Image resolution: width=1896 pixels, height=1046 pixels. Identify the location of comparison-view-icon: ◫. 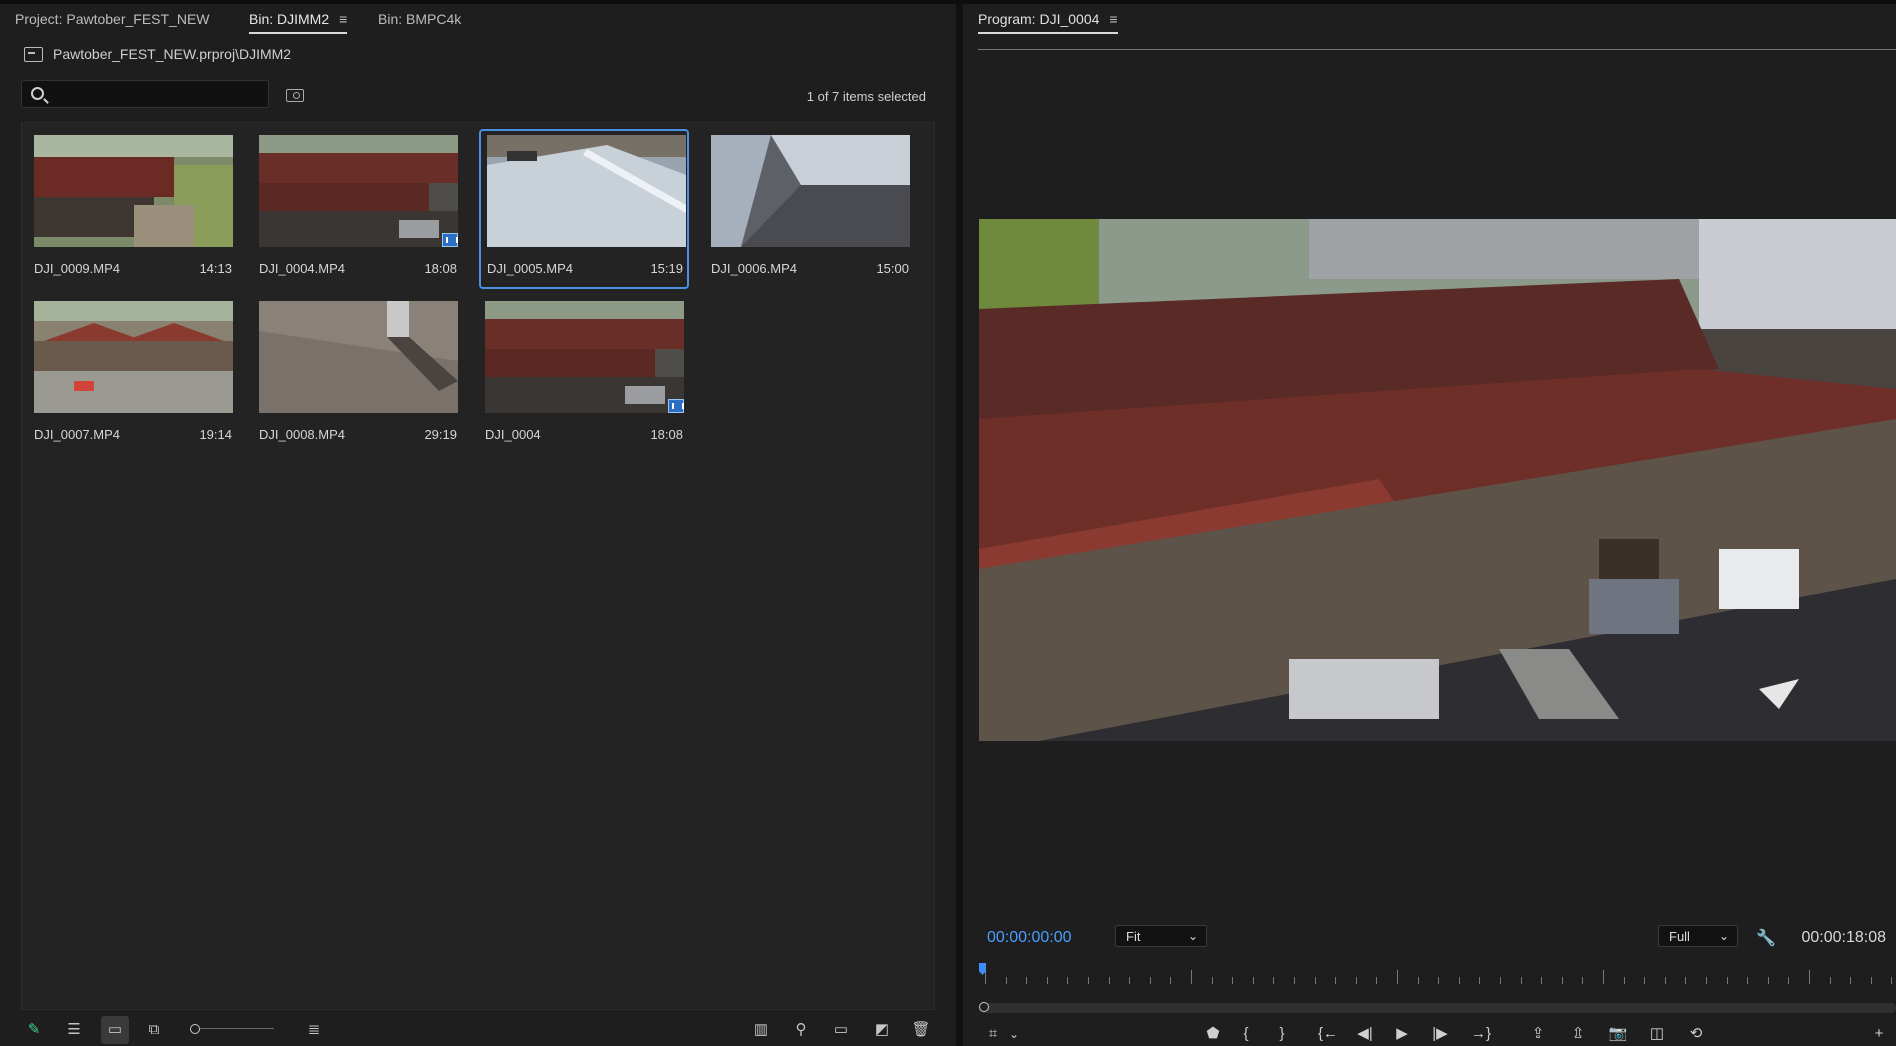
(1657, 1034).